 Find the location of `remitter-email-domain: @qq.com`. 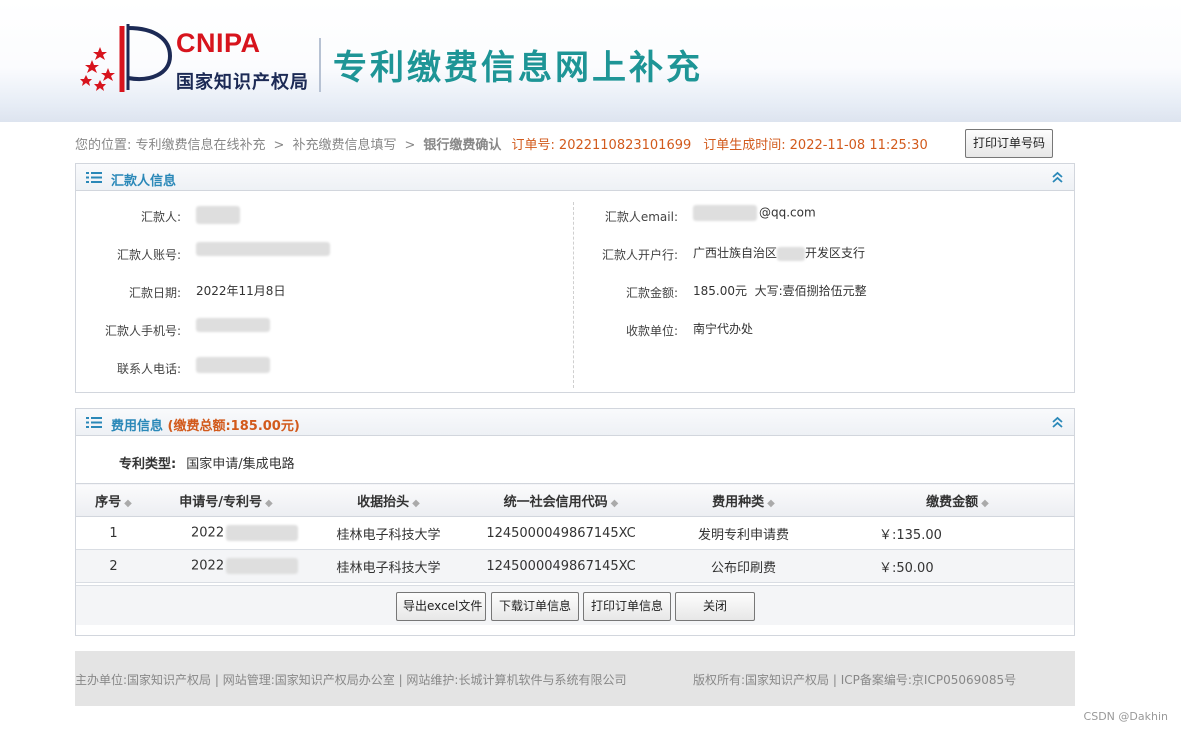

remitter-email-domain: @qq.com is located at coordinates (787, 212).